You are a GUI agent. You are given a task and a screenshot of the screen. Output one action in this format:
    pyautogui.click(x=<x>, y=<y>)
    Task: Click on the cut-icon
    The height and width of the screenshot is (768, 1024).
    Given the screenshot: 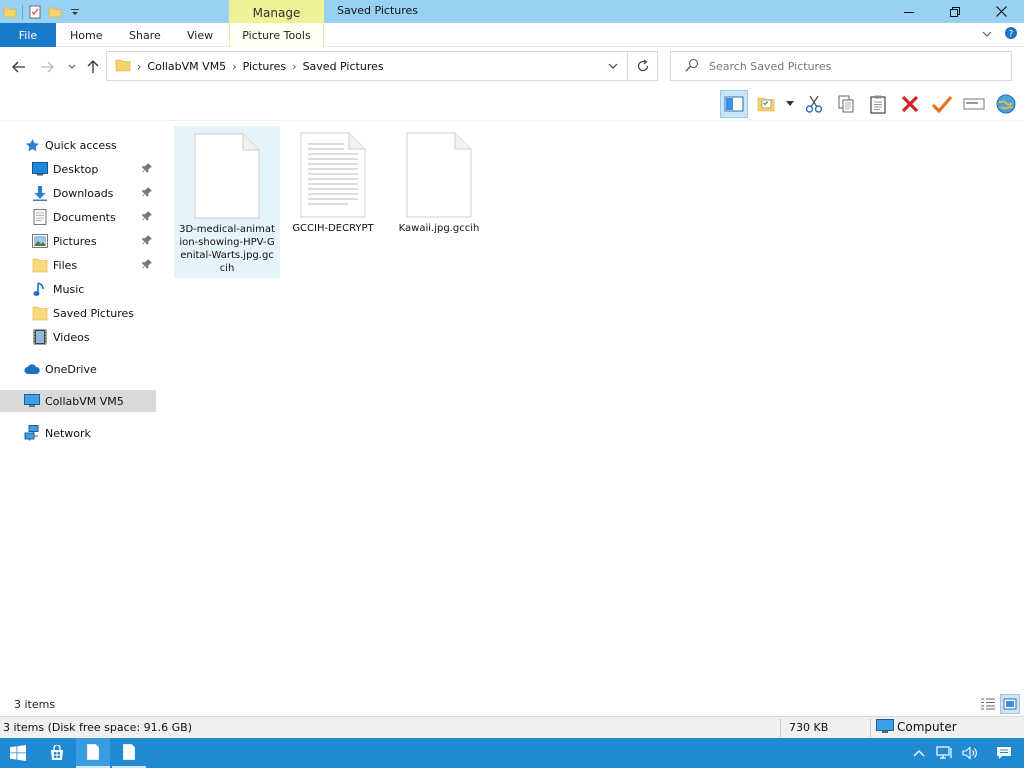 What is the action you would take?
    pyautogui.click(x=814, y=104)
    